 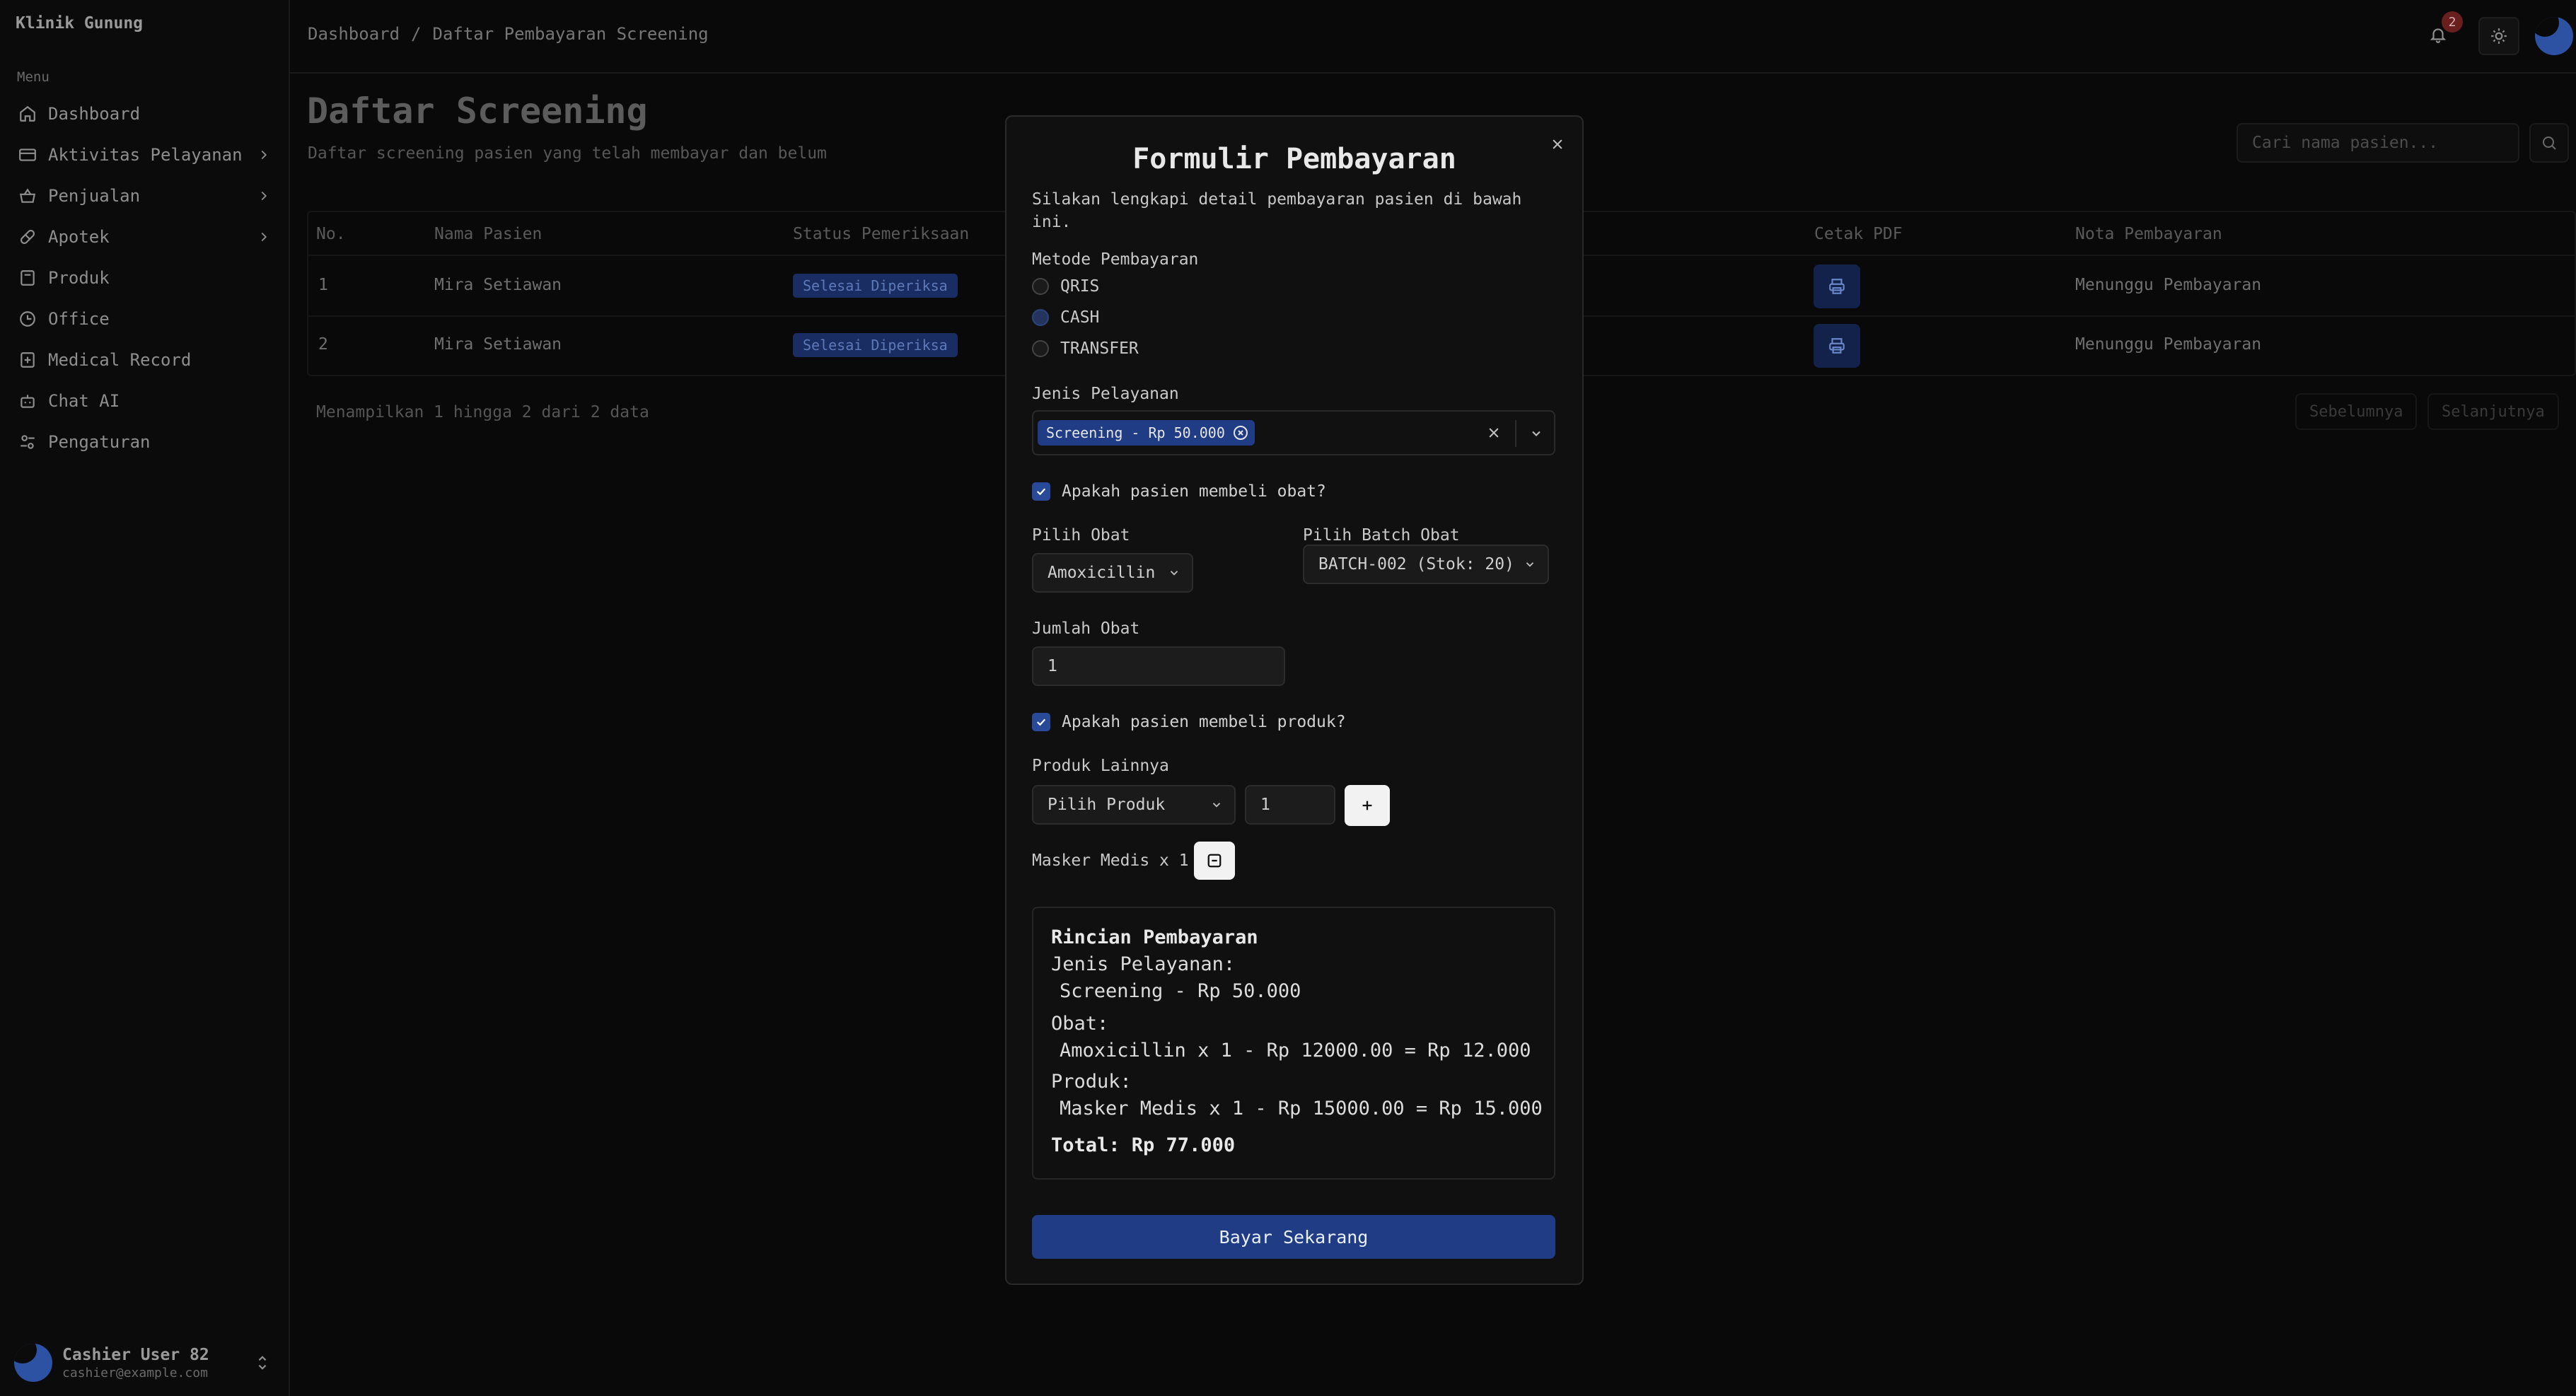 I want to click on quantity-label: Jumlah Obat, so click(x=1086, y=629).